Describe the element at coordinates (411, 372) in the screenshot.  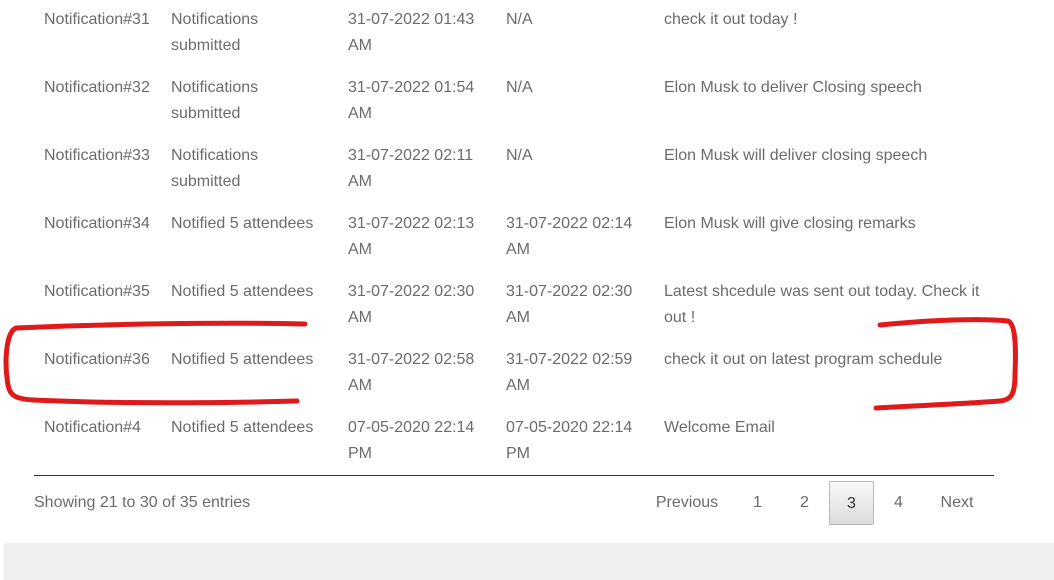
I see `created-date-cell: 31-07-2022 02:58 AM` at that location.